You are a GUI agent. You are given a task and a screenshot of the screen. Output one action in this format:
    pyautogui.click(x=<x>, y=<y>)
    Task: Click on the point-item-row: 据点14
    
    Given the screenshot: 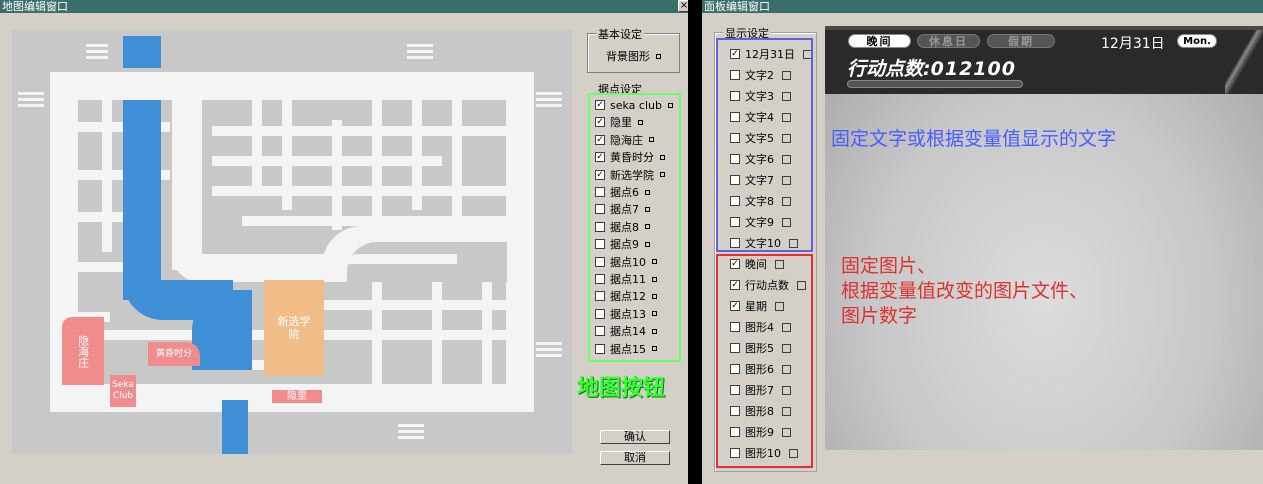 What is the action you would take?
    pyautogui.click(x=626, y=331)
    